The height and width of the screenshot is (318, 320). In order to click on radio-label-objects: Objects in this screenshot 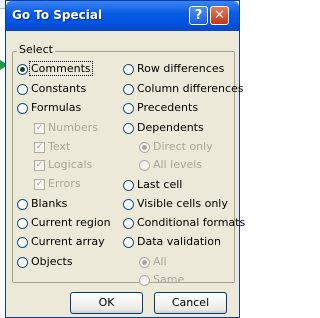, I will do `click(52, 261)`.